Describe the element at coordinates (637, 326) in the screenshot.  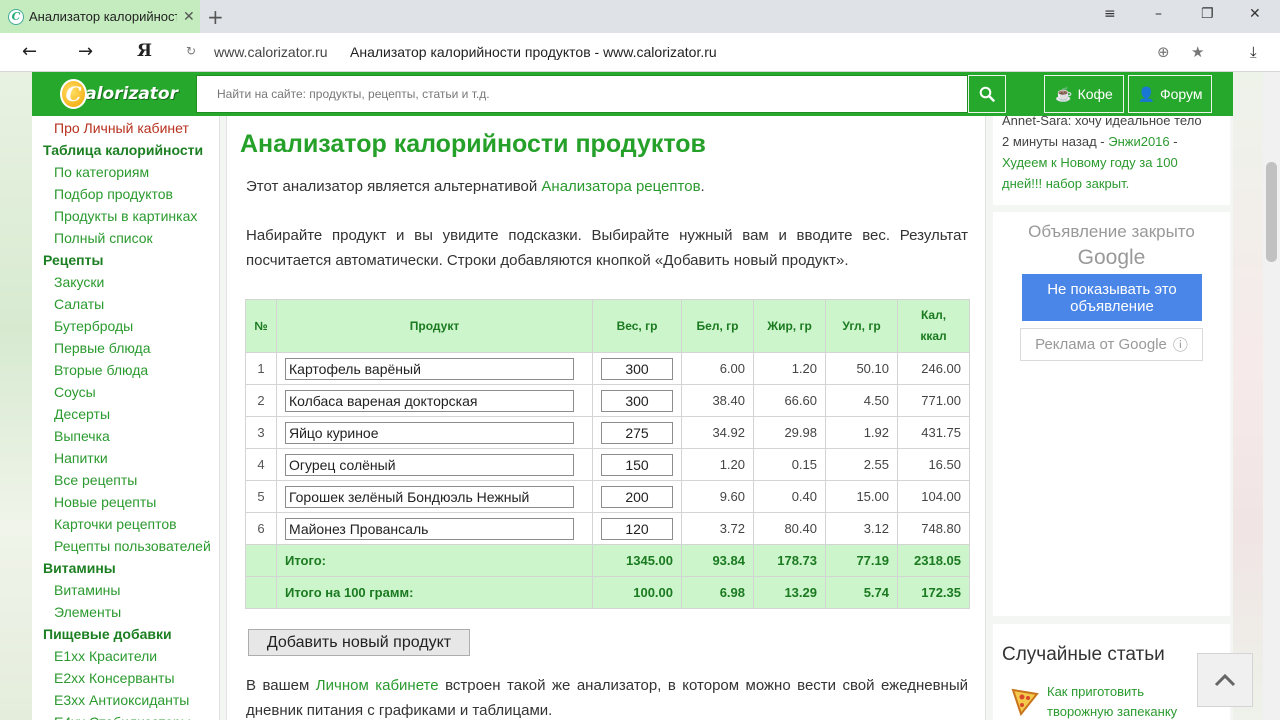
I see `col-weight: Вес, гр` at that location.